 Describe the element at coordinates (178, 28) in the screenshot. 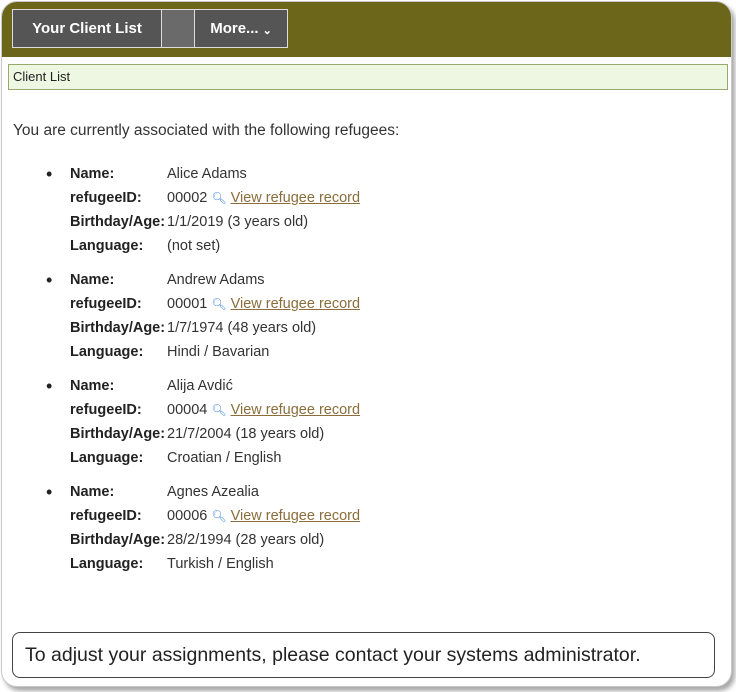

I see `tab-separator` at that location.